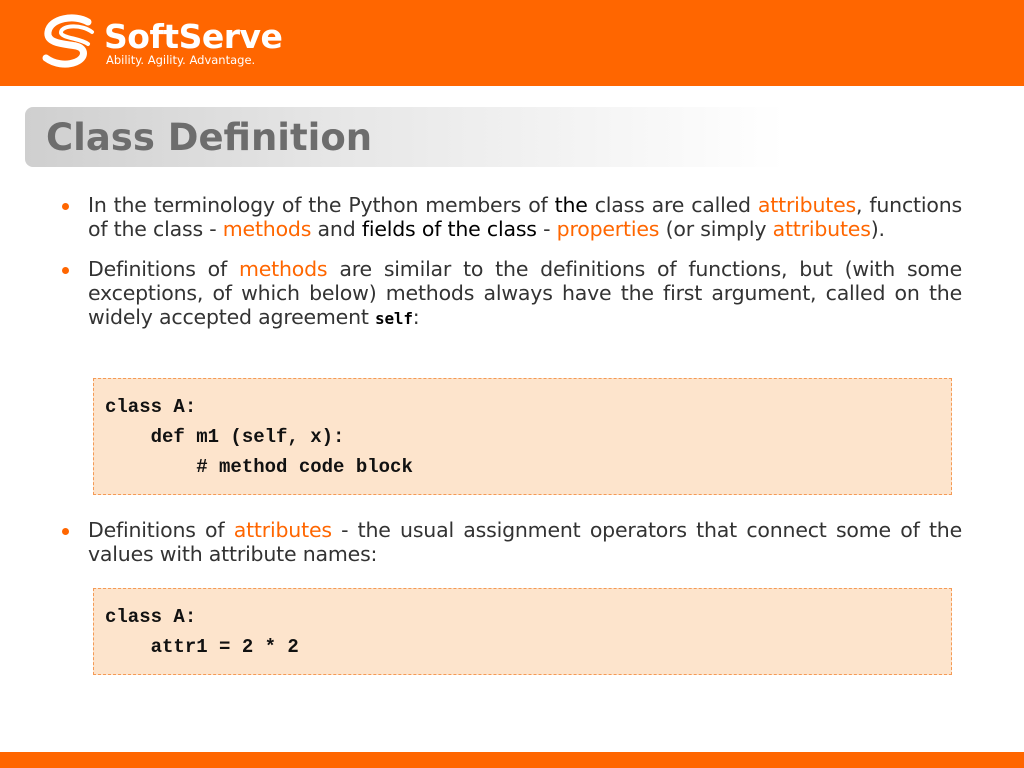 Image resolution: width=1024 pixels, height=768 pixels. What do you see at coordinates (336, 229) in the screenshot?
I see `bullet-text: and` at bounding box center [336, 229].